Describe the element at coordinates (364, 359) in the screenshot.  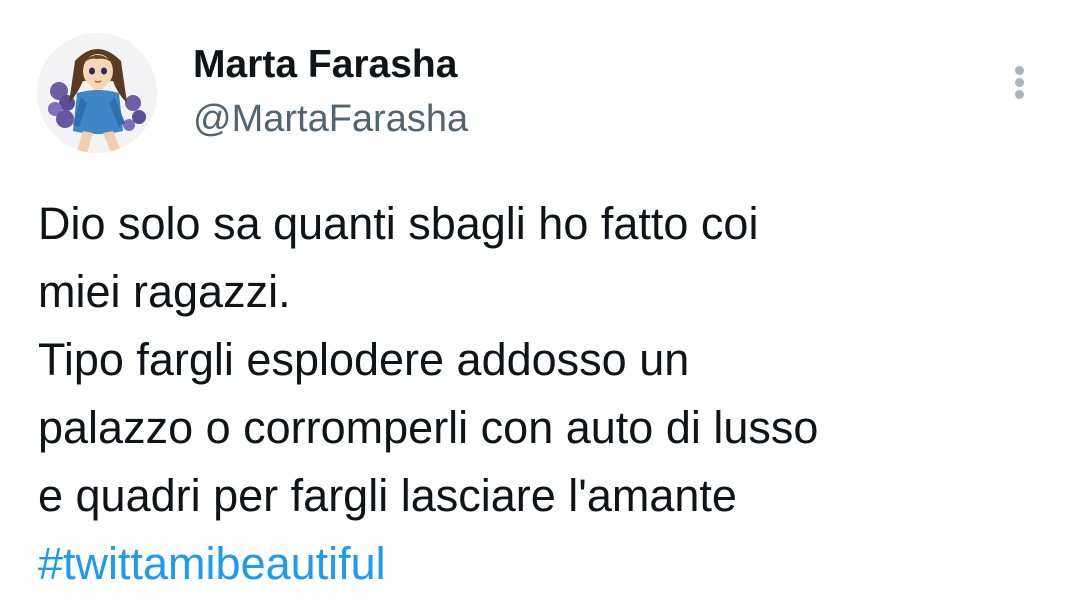
I see `tweet-text-line: Tipo fargli esplodere addosso un` at that location.